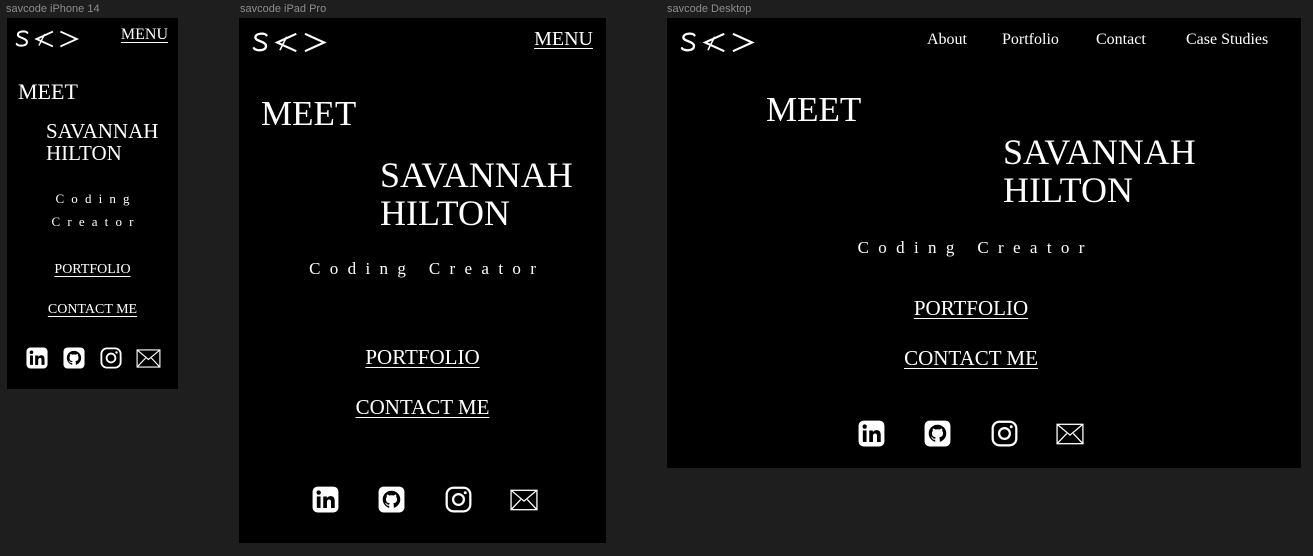  What do you see at coordinates (96, 198) in the screenshot?
I see `tagline-line-1: Coding` at bounding box center [96, 198].